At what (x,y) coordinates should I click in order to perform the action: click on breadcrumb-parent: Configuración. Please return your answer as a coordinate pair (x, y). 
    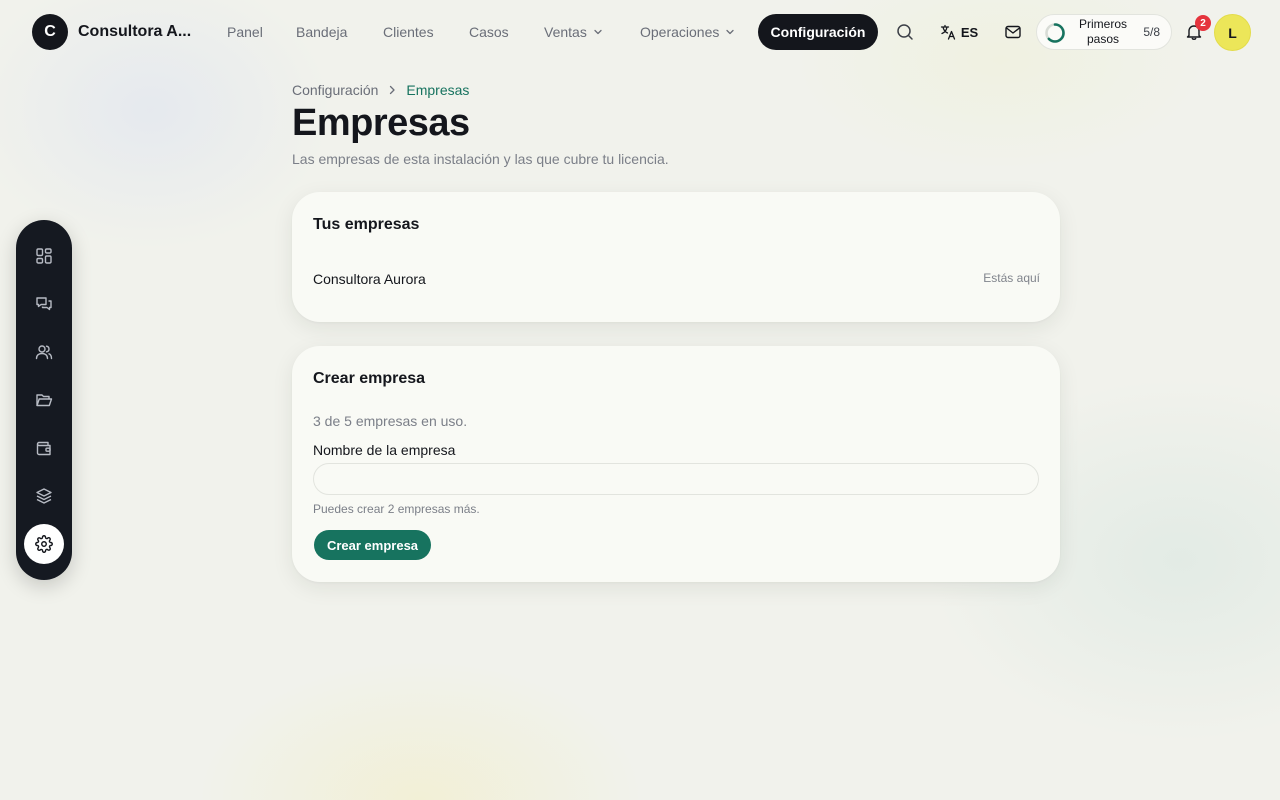
    Looking at the image, I should click on (335, 90).